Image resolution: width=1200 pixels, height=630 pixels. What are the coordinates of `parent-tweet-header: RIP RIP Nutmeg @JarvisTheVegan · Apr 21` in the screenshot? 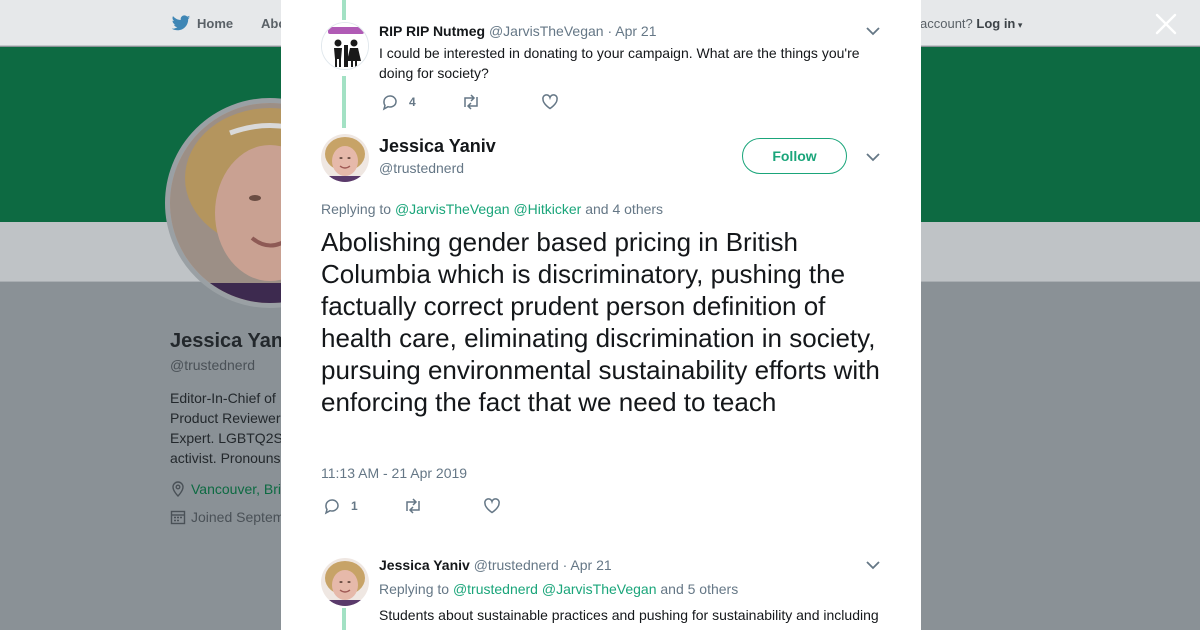 It's located at (517, 31).